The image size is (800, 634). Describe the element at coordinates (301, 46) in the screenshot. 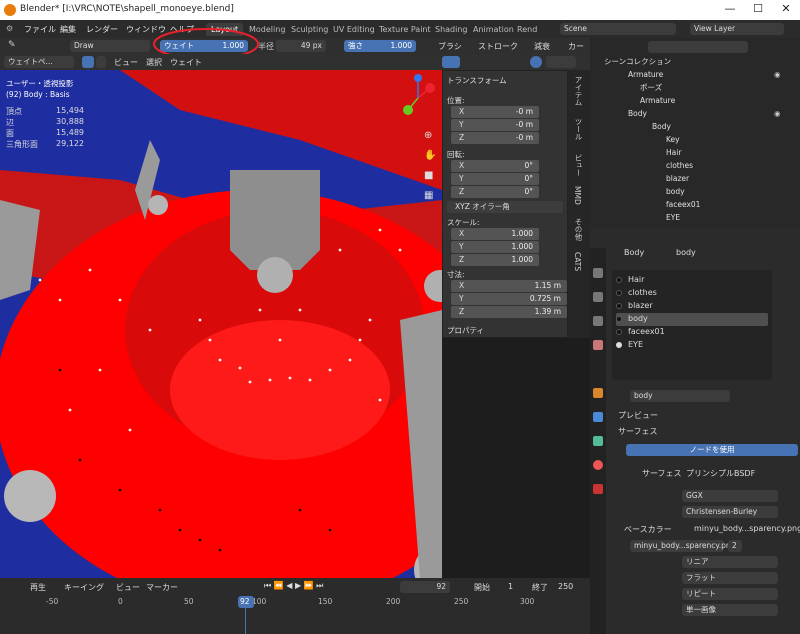

I see `radius-field: 49 px` at that location.